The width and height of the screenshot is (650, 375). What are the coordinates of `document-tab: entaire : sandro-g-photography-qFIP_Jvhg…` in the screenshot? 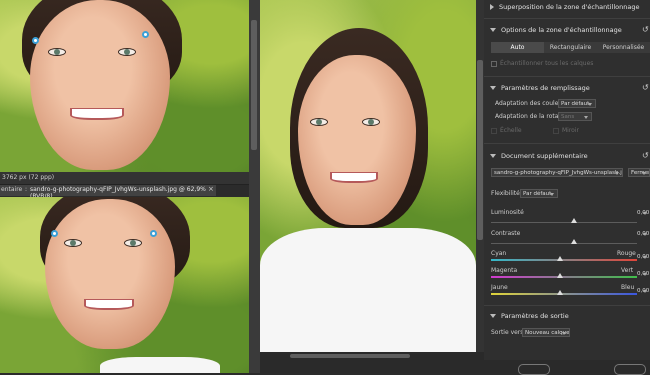 It's located at (108, 192).